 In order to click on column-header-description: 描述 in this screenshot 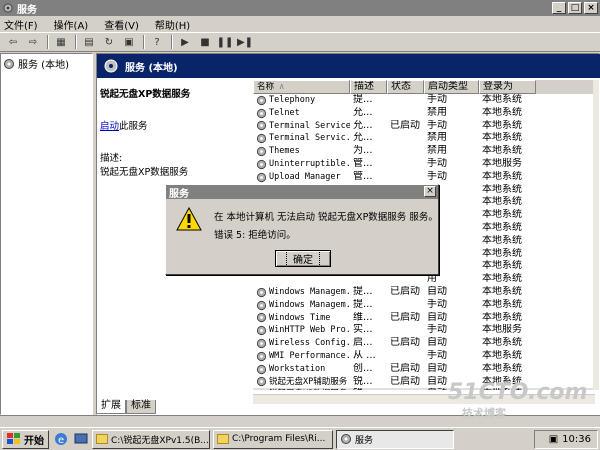, I will do `click(368, 87)`.